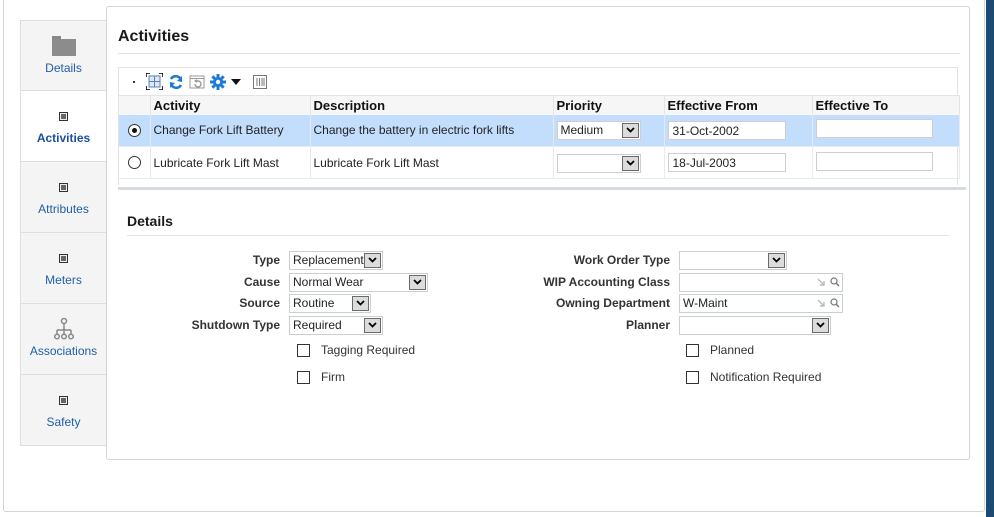 The image size is (994, 517). I want to click on table-toolbar, so click(538, 81).